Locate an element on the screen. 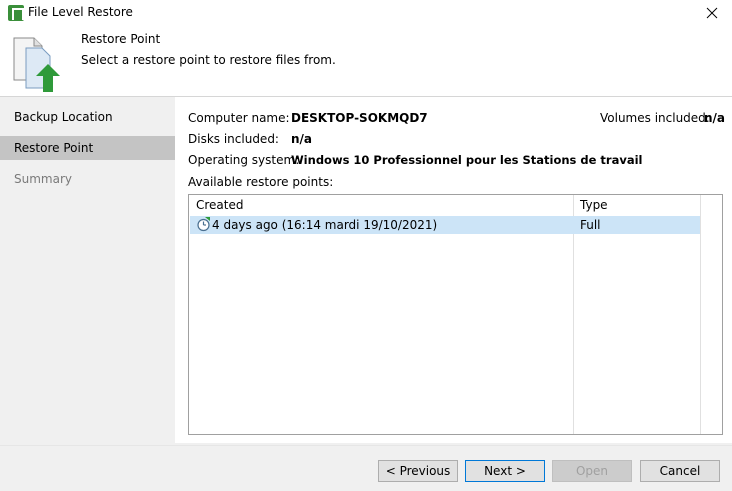  cancel-button: Cancel is located at coordinates (680, 471).